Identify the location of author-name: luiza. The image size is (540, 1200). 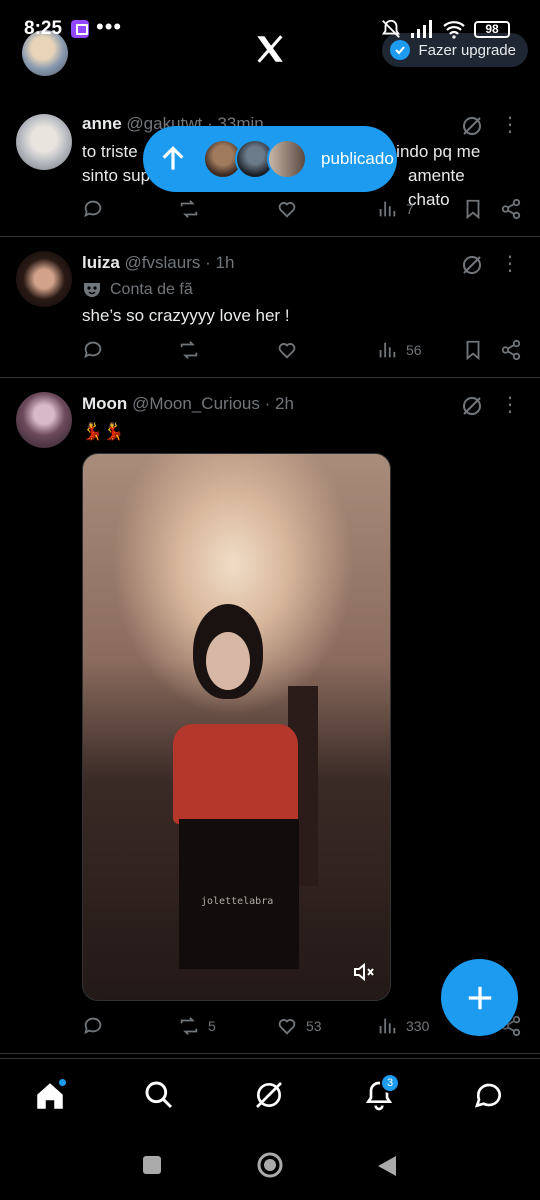
(101, 262).